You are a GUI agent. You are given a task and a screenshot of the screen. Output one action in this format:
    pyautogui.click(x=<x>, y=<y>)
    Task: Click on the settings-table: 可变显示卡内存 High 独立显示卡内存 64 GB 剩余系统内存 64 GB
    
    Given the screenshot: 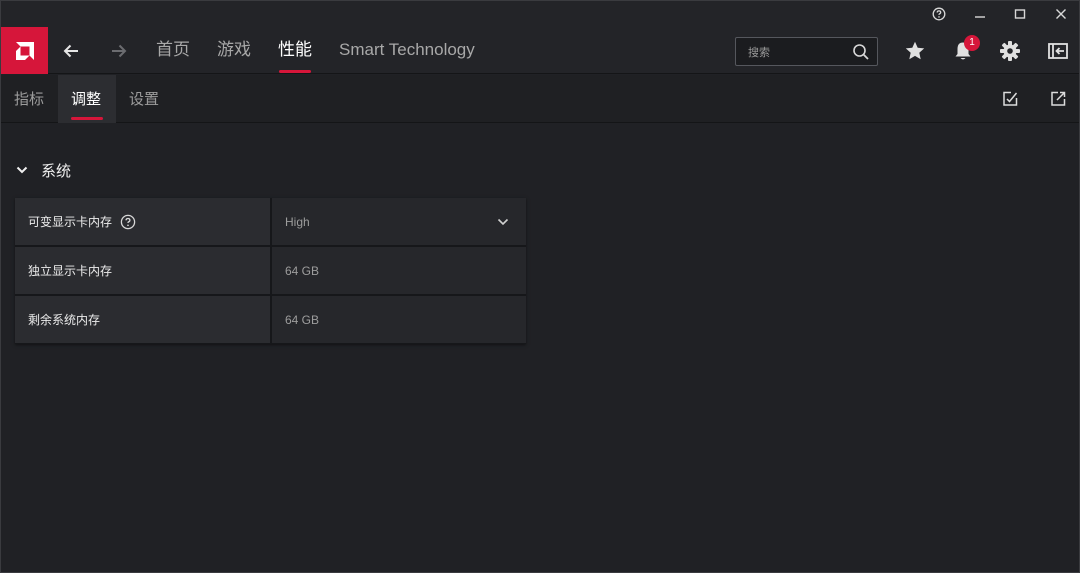 What is the action you would take?
    pyautogui.click(x=270, y=271)
    